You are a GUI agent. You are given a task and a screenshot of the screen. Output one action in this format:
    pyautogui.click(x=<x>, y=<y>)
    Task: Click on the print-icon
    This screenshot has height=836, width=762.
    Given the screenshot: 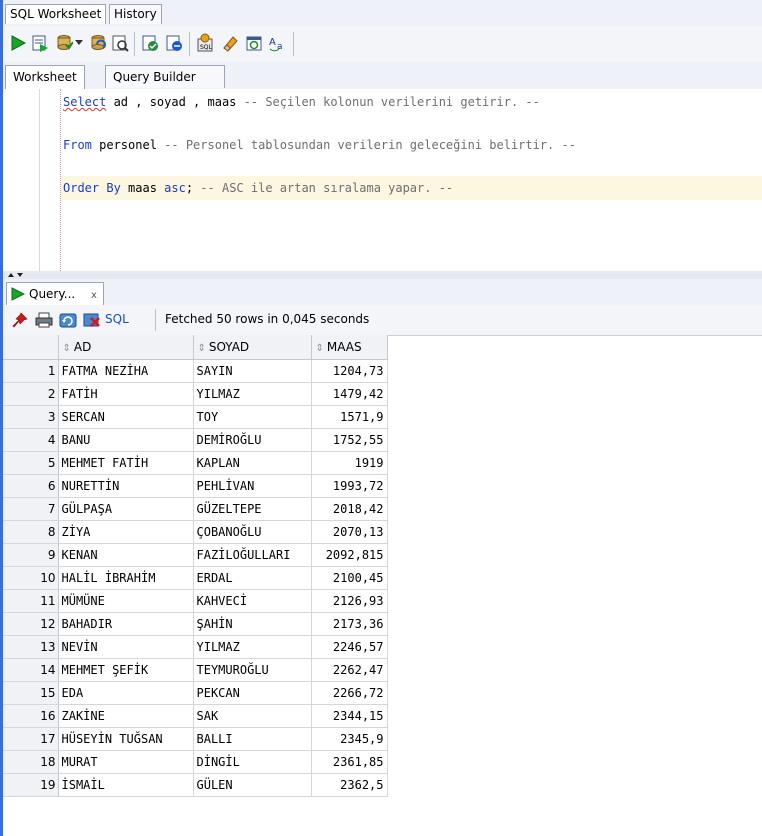 What is the action you would take?
    pyautogui.click(x=44, y=320)
    